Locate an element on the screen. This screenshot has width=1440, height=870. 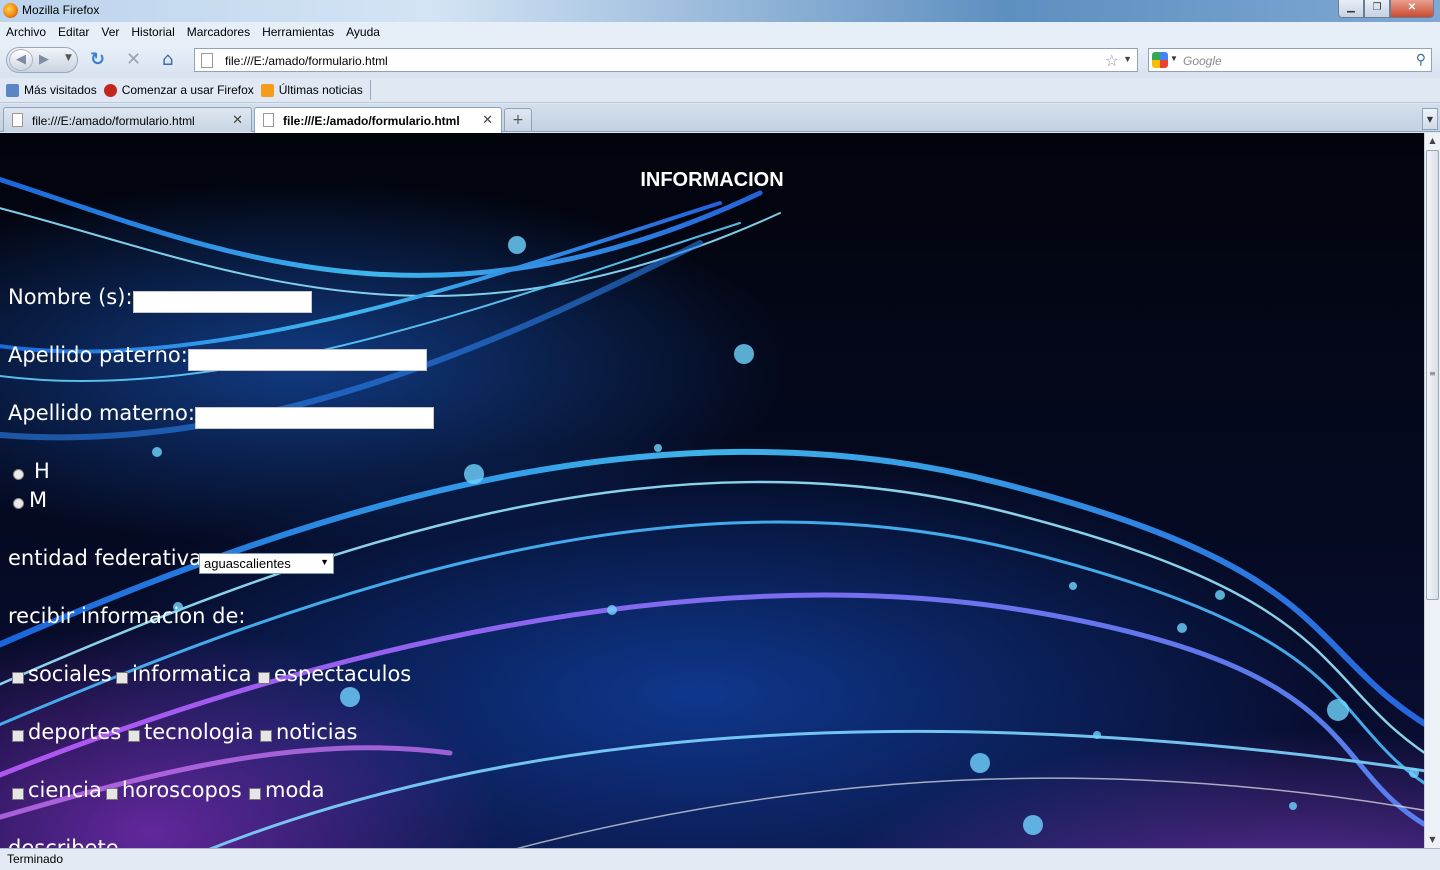
checkbox-label-horoscopos: horoscopos is located at coordinates (182, 790).